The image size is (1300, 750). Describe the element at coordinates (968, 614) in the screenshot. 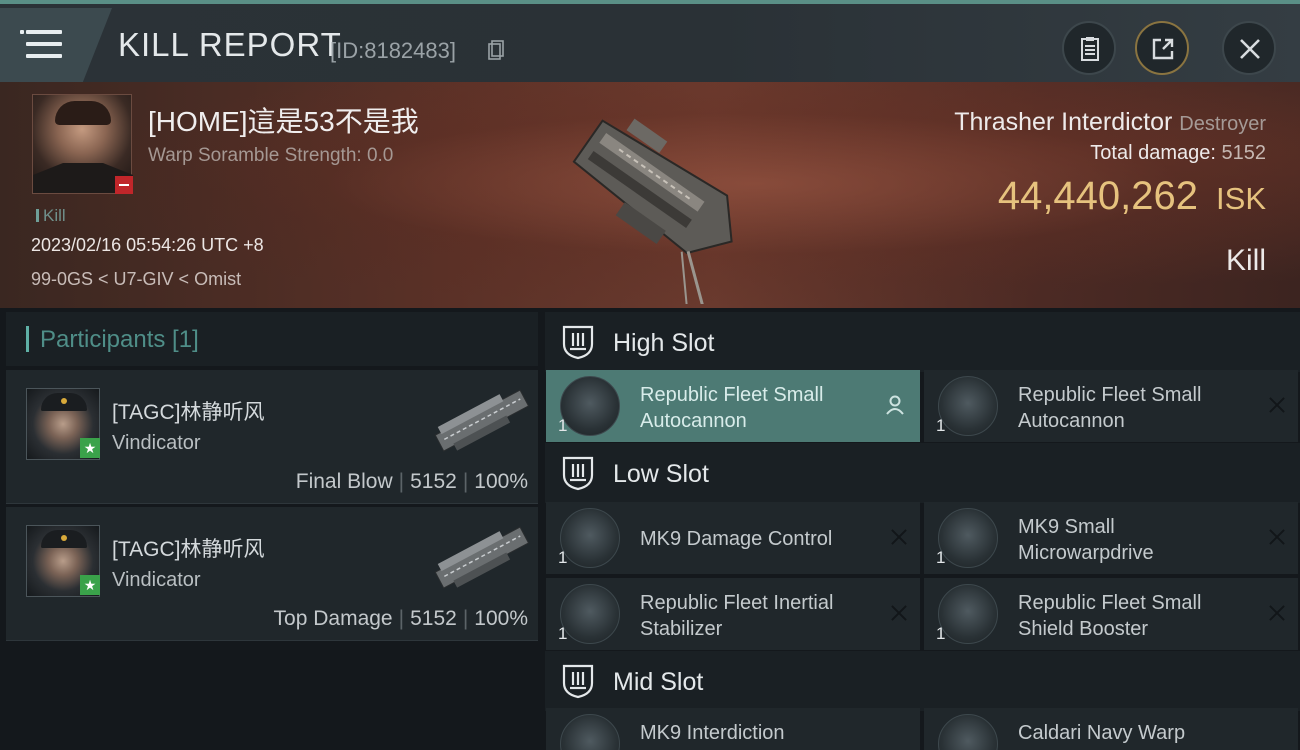

I see `shield-booster-icon` at that location.